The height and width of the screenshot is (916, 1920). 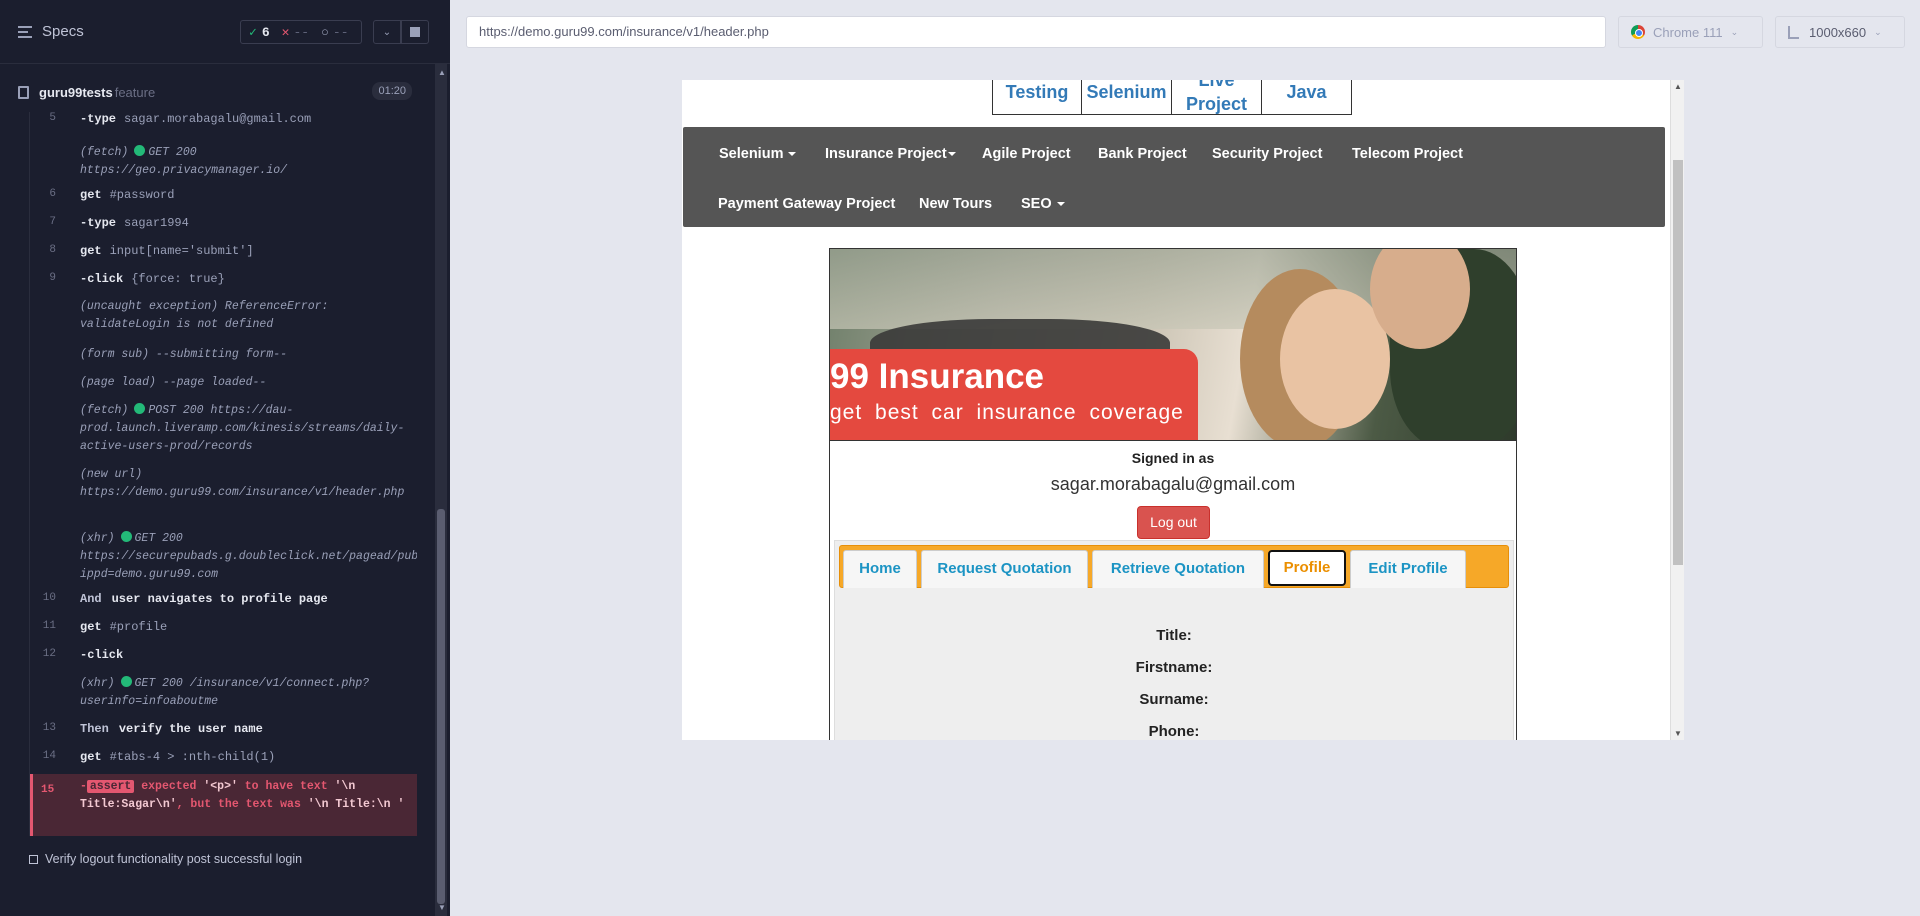 What do you see at coordinates (285, 32) in the screenshot?
I see `failed-icon: ✕` at bounding box center [285, 32].